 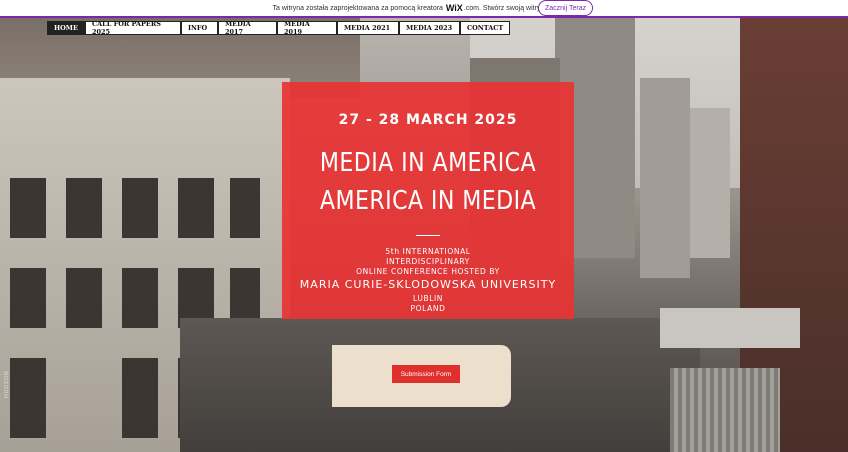 I want to click on nav-item-media-2019: MEDIA 2019, so click(x=306, y=28).